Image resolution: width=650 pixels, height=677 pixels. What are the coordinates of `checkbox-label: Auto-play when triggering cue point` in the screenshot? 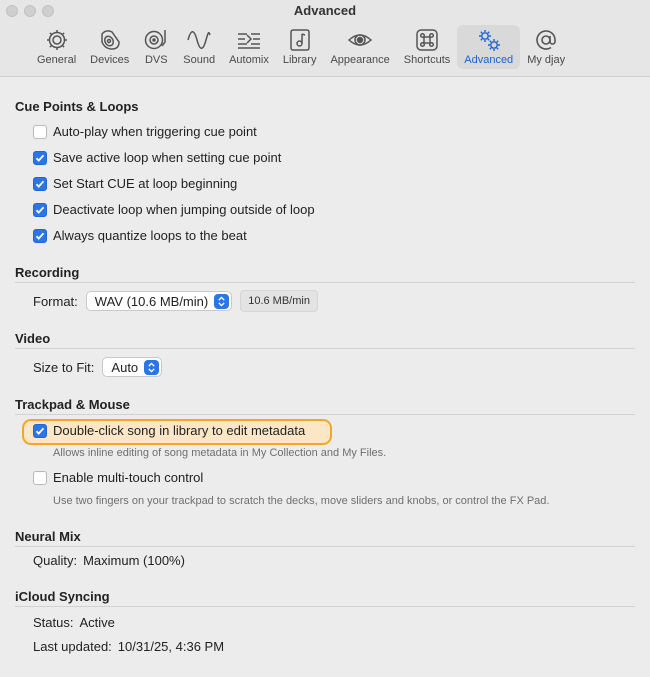 It's located at (155, 131).